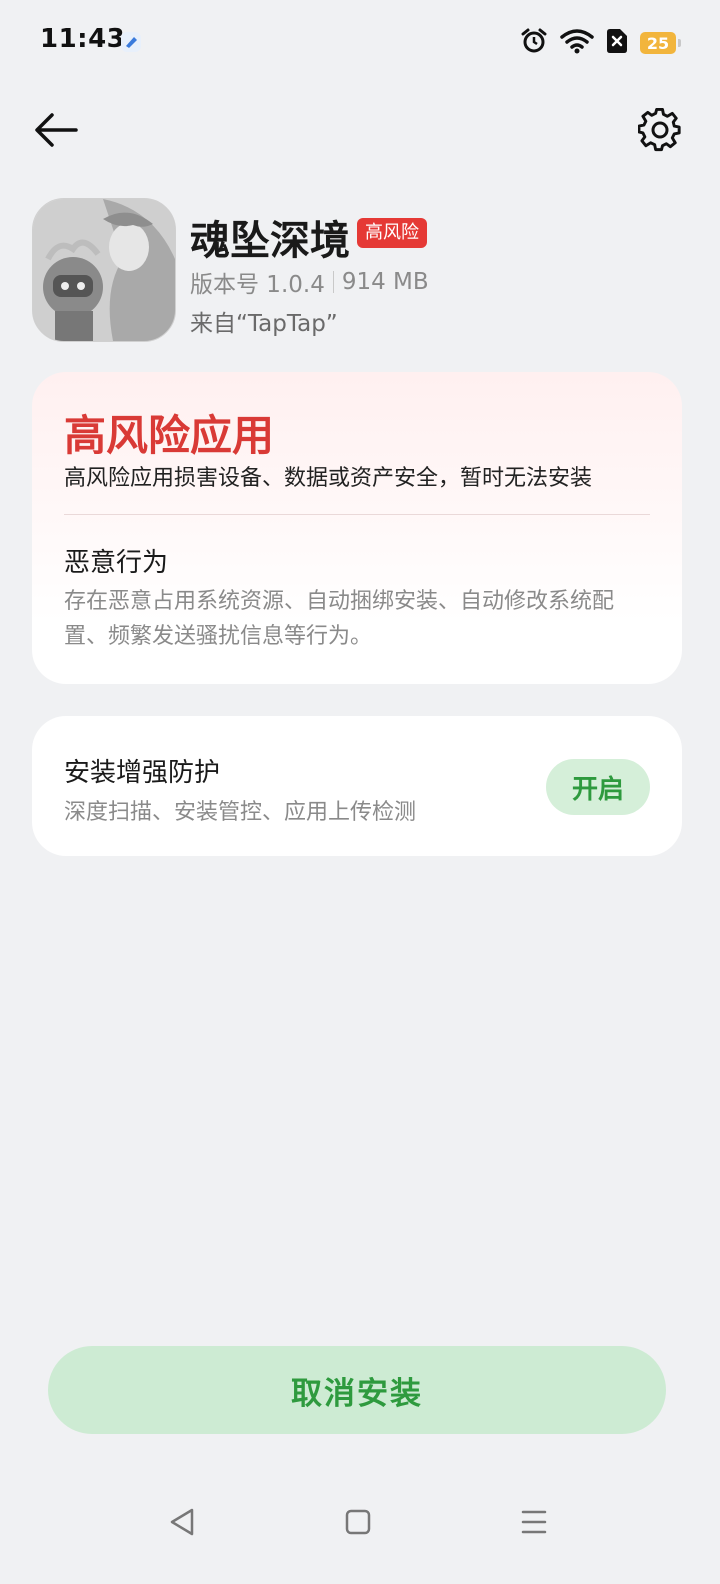  I want to click on back-arrow-icon, so click(56, 132).